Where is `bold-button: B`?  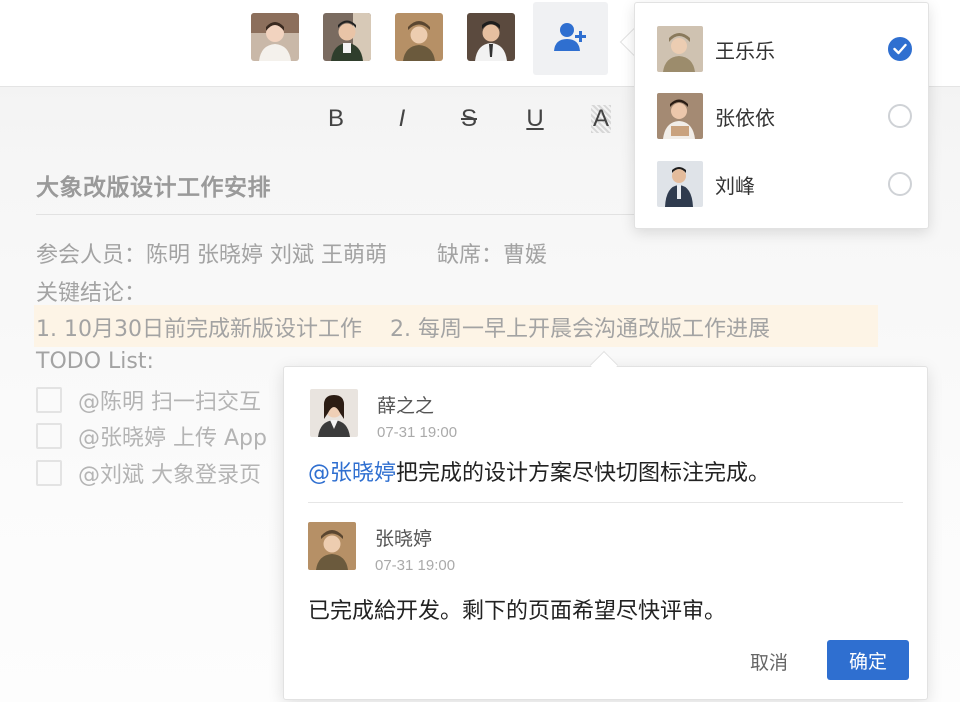 bold-button: B is located at coordinates (336, 119).